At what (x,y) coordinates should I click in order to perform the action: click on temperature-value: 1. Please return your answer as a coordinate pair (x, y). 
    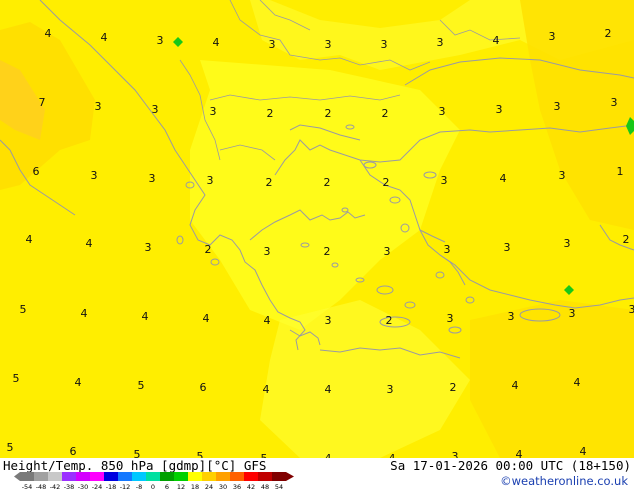
    Looking at the image, I should click on (620, 171).